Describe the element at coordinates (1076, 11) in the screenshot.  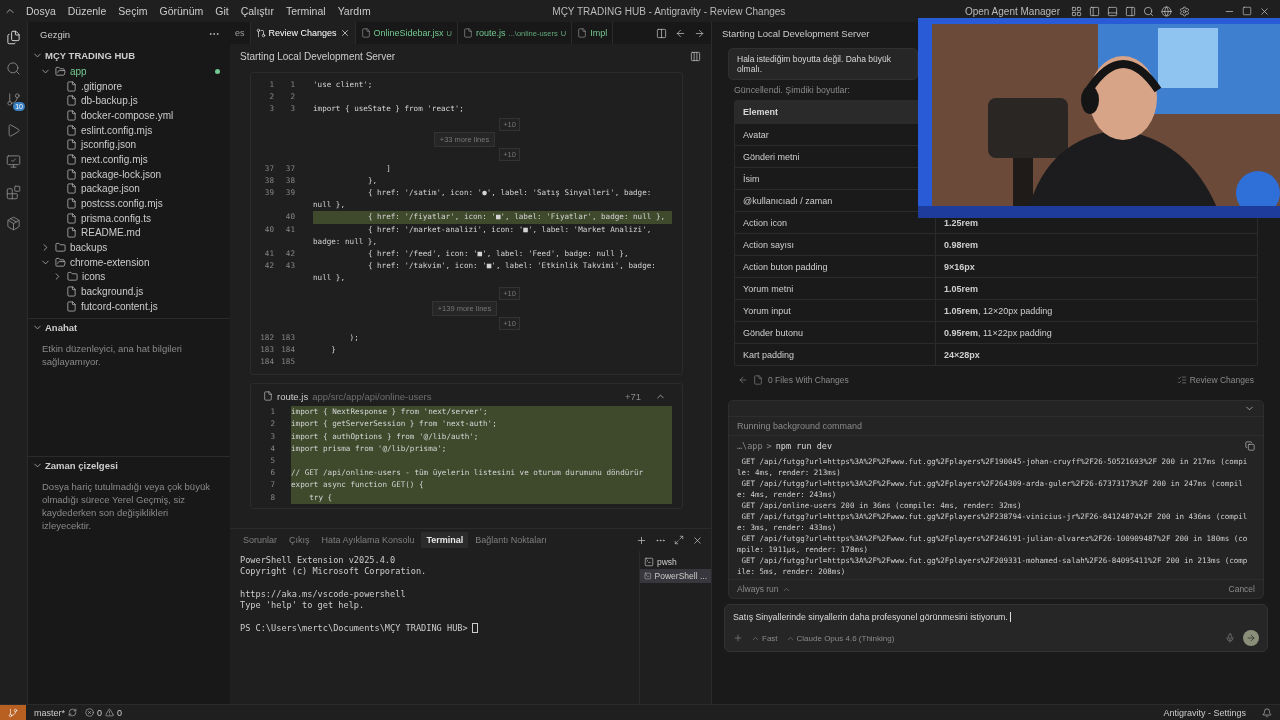
I see `layout-icon` at that location.